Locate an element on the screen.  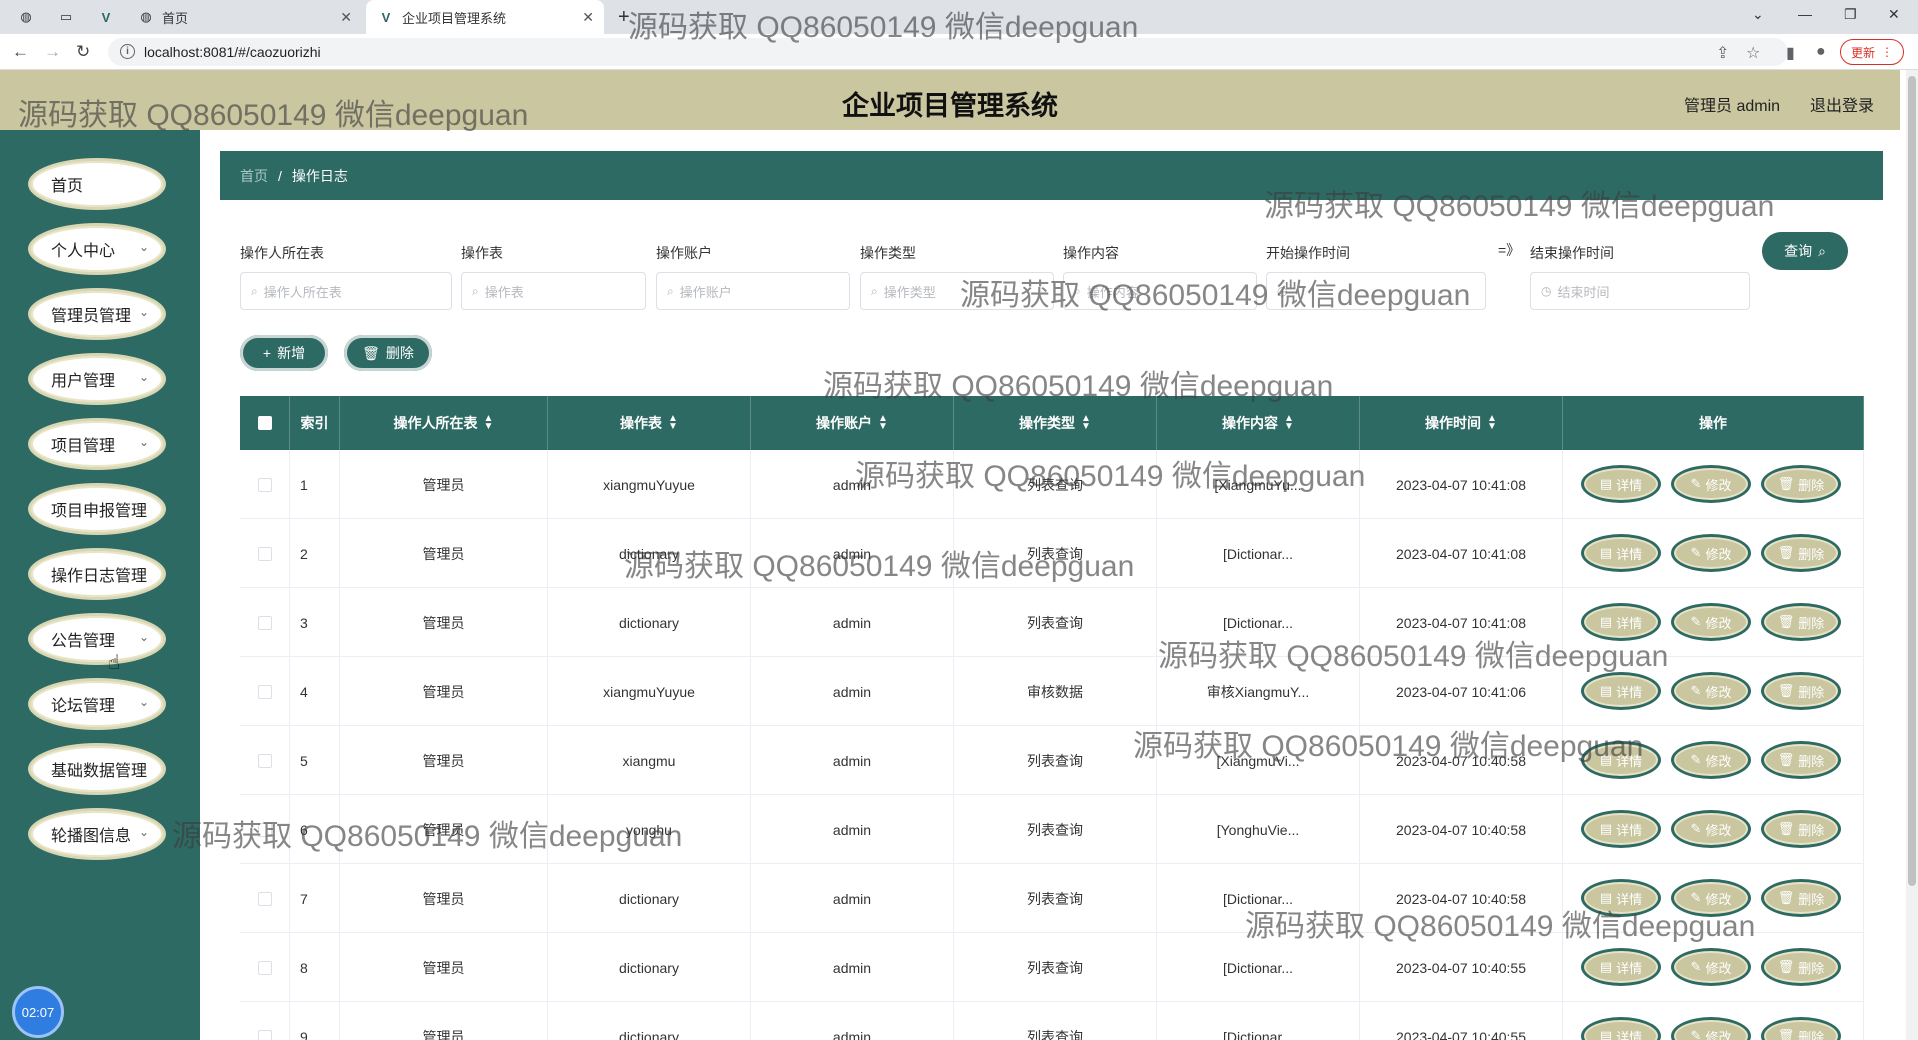
column-header: 操作 is located at coordinates (1713, 423).